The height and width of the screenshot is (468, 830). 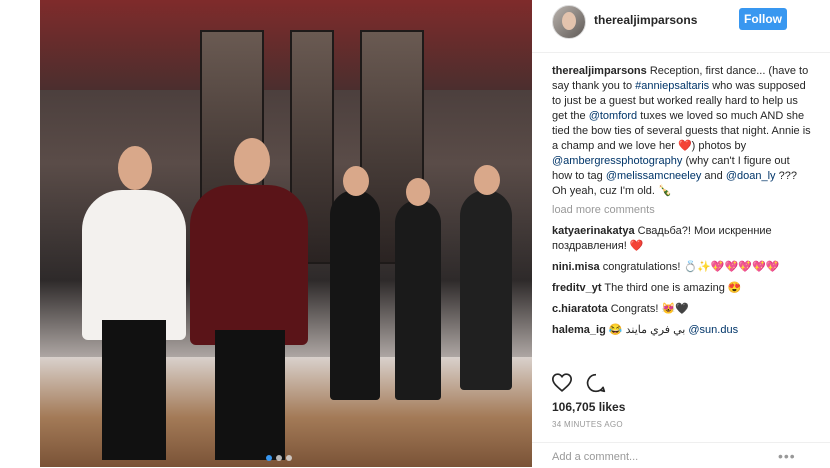 I want to click on carousel-dots, so click(x=279, y=458).